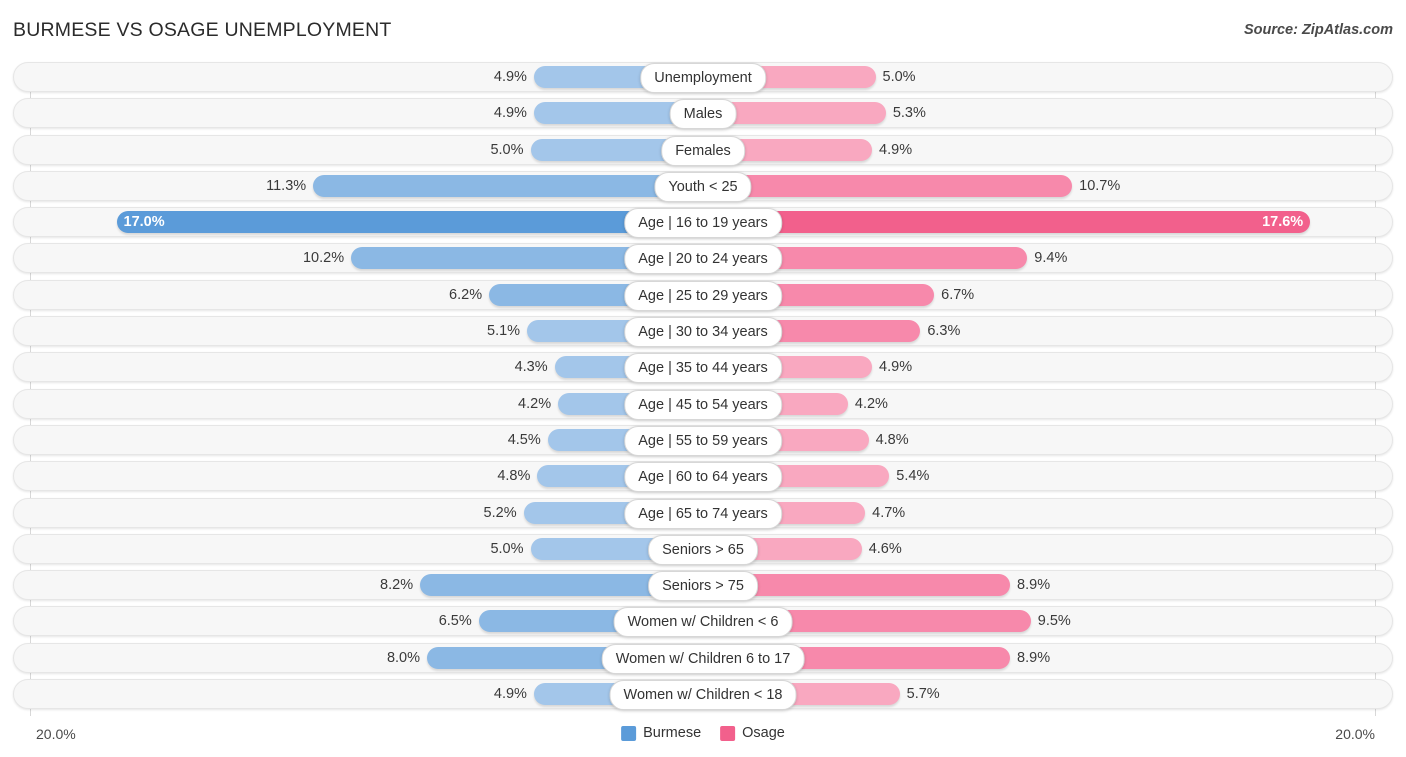  What do you see at coordinates (899, 77) in the screenshot?
I see `value-label-osage: 5.0%` at bounding box center [899, 77].